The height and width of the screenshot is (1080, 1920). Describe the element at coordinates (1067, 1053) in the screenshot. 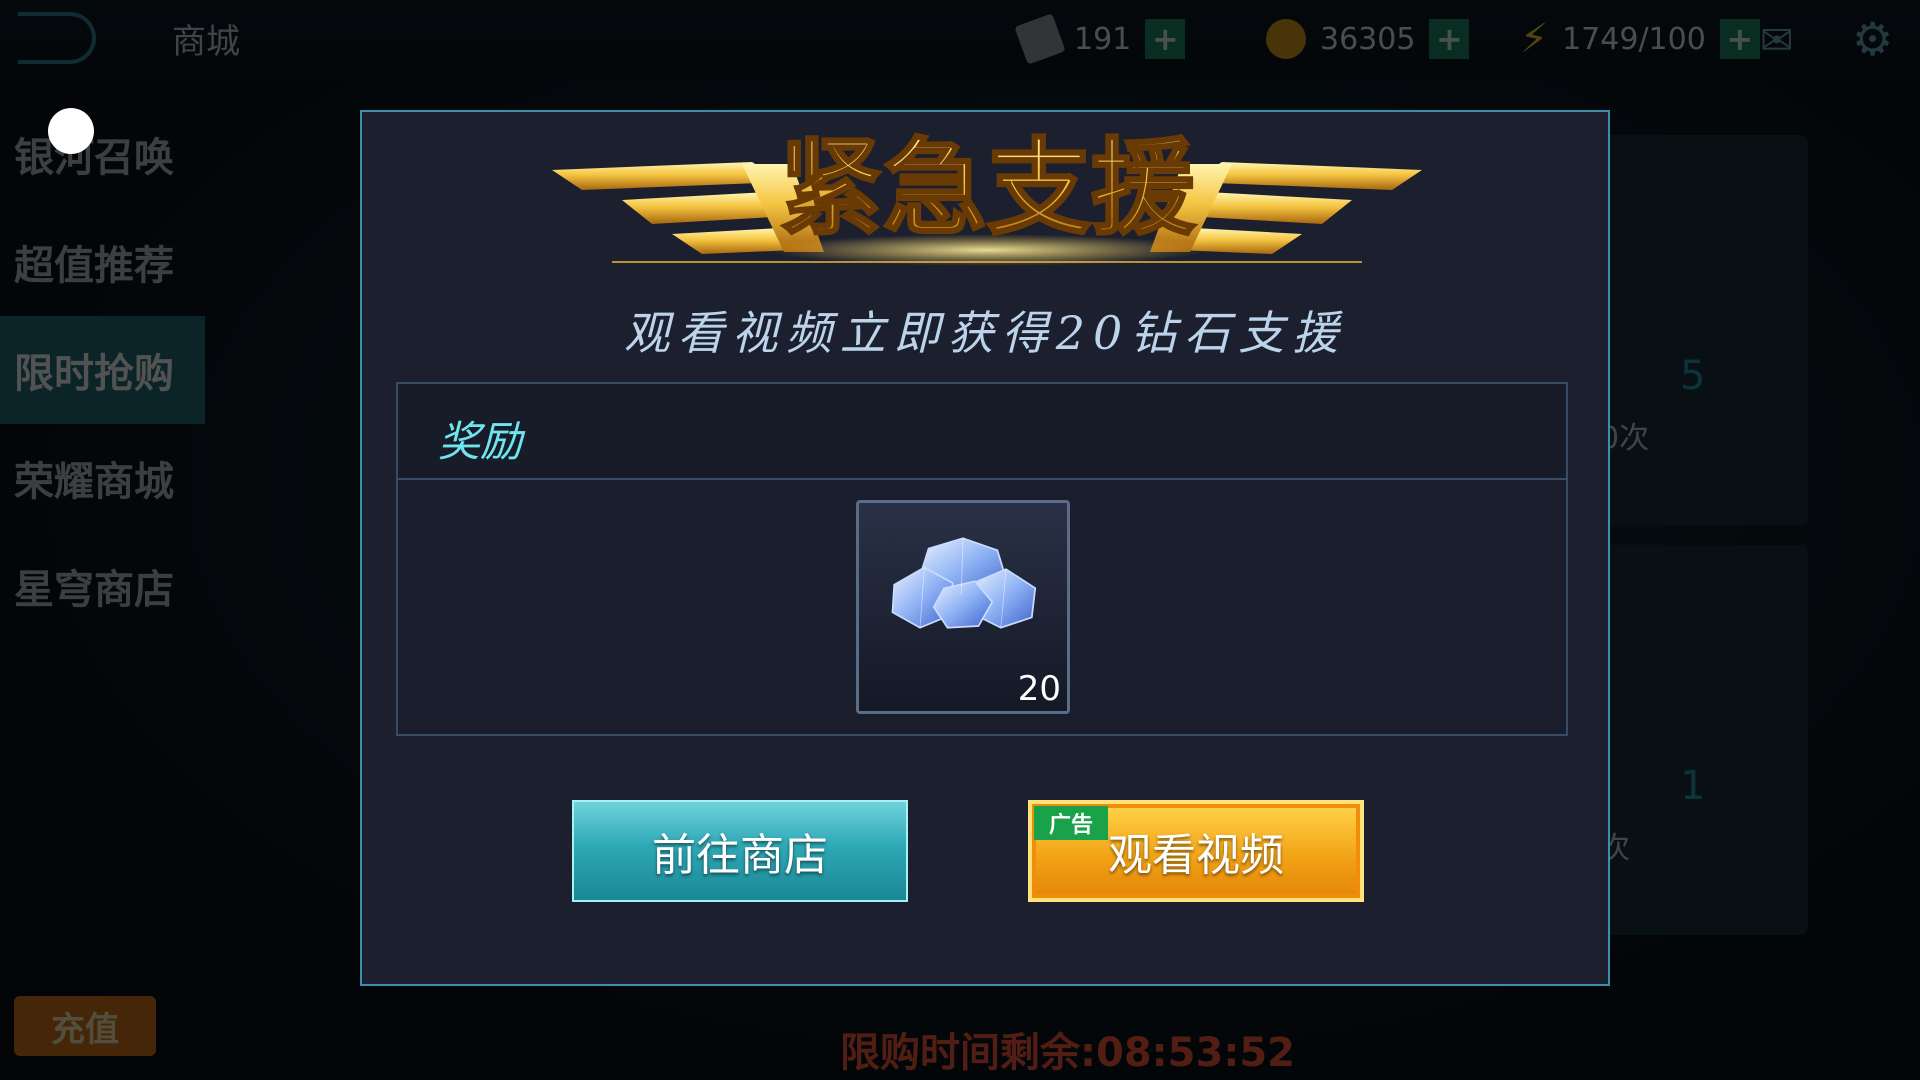

I see `sale-timer: 限购时间剩余:08:53:52` at that location.